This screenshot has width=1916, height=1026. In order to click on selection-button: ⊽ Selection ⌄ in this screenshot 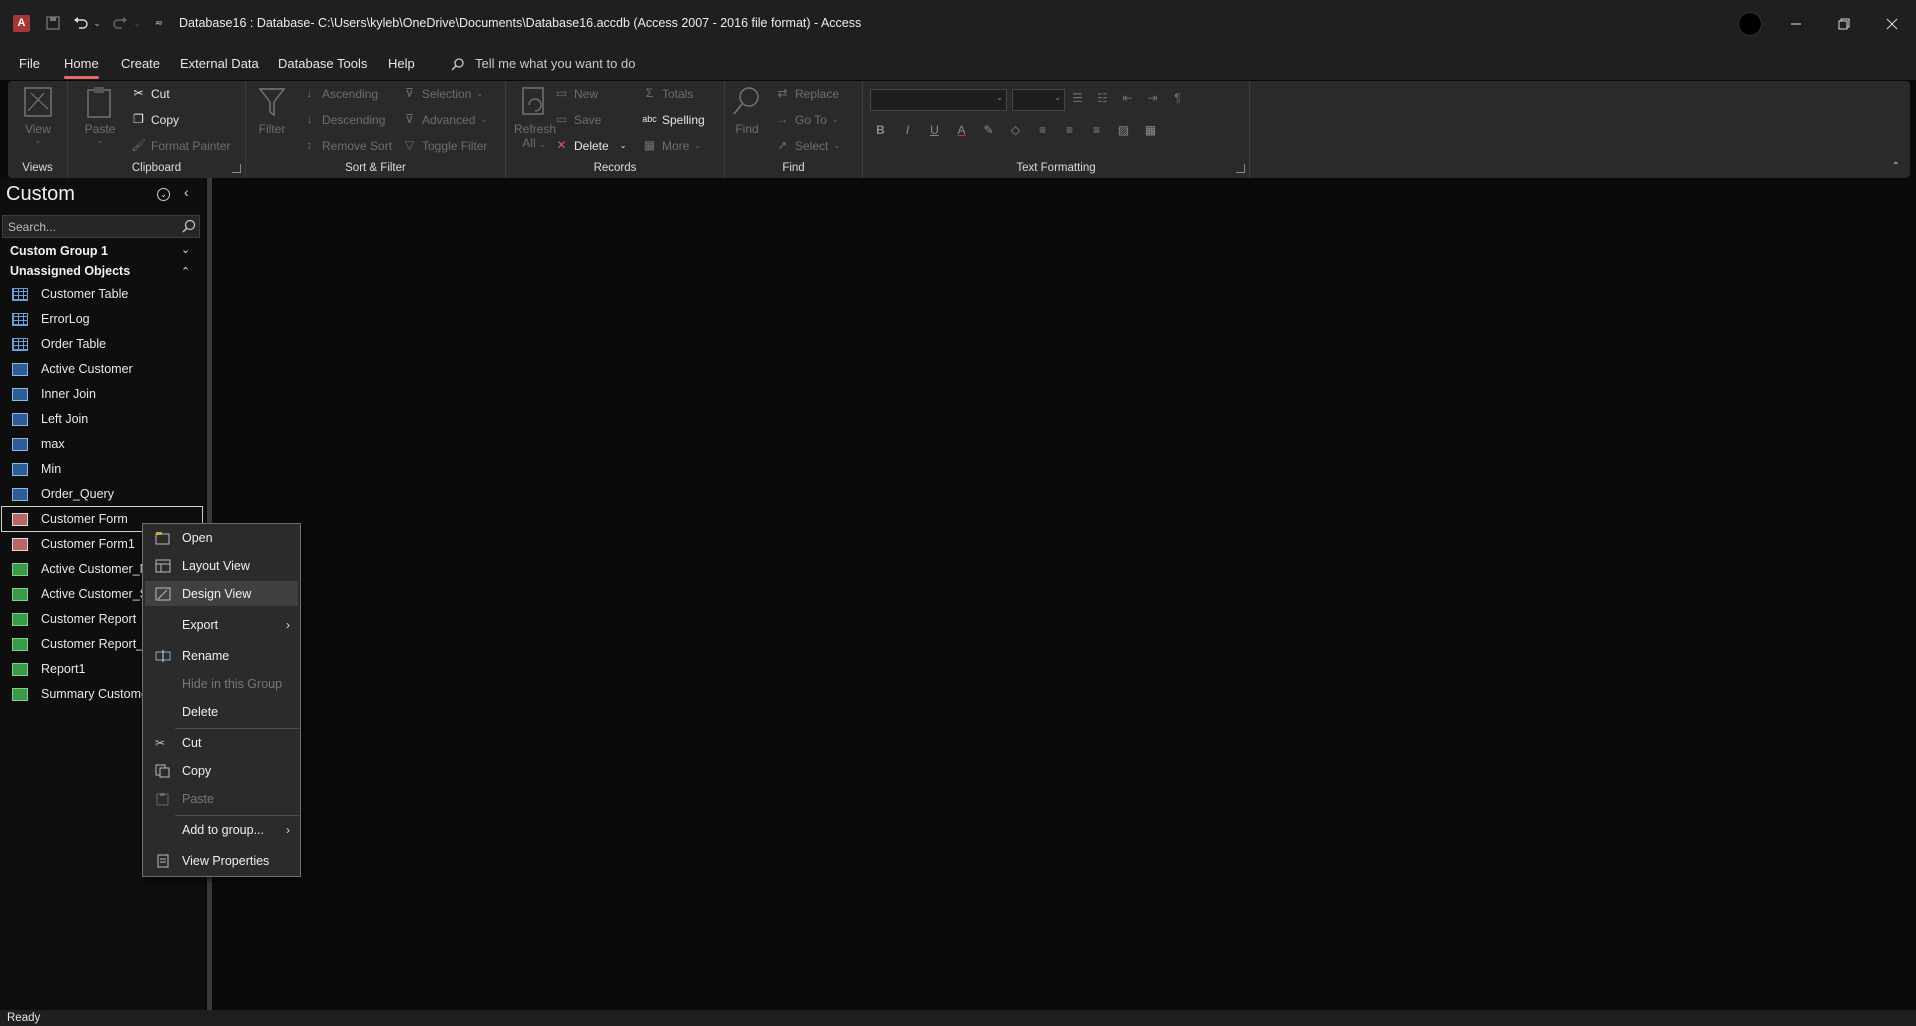, I will do `click(442, 93)`.